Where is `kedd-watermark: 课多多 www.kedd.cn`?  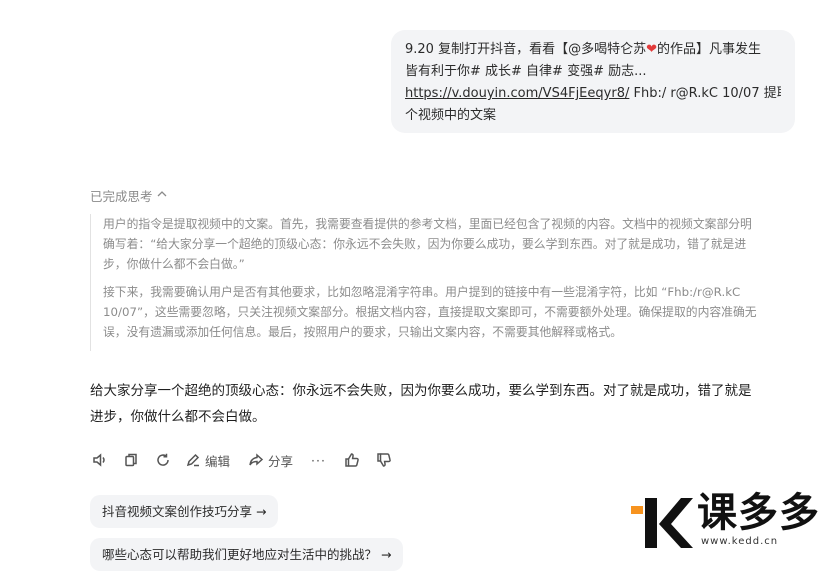 kedd-watermark: 课多多 www.kedd.cn is located at coordinates (733, 522).